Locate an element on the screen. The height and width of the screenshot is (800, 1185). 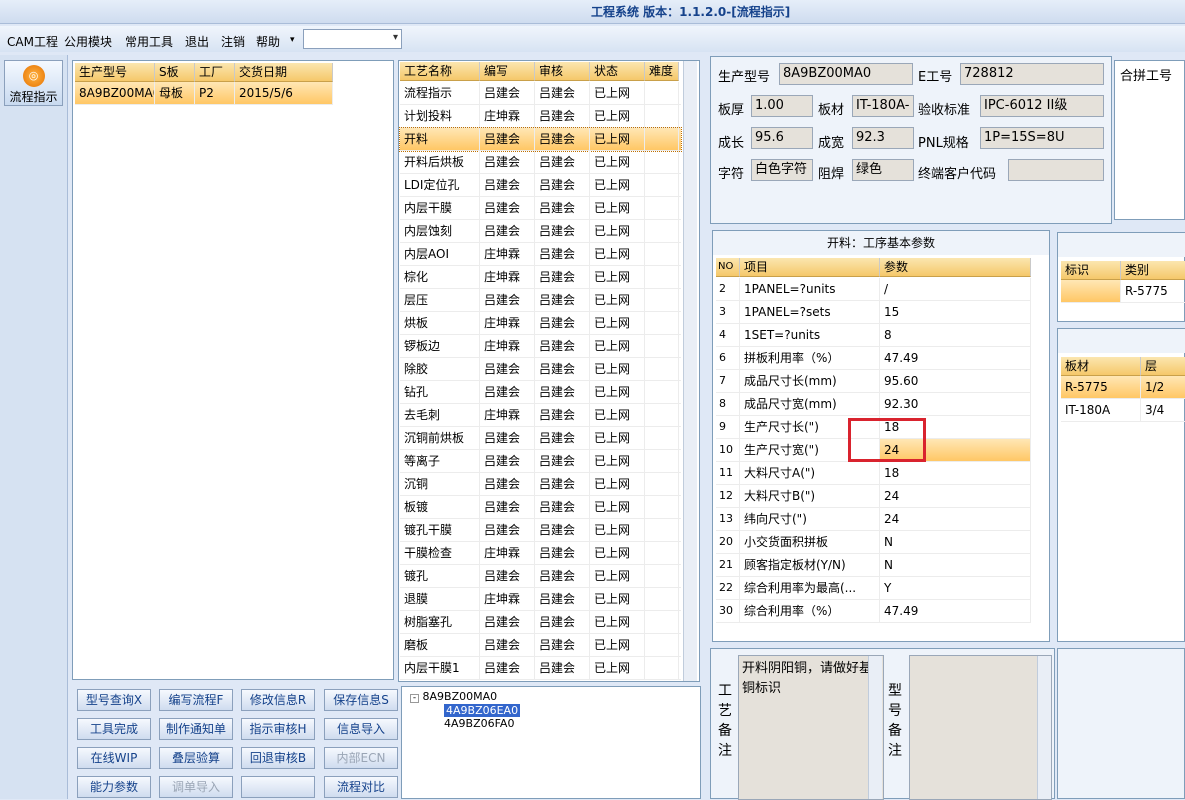
rollback-review-button: 回退审核B is located at coordinates (278, 758).